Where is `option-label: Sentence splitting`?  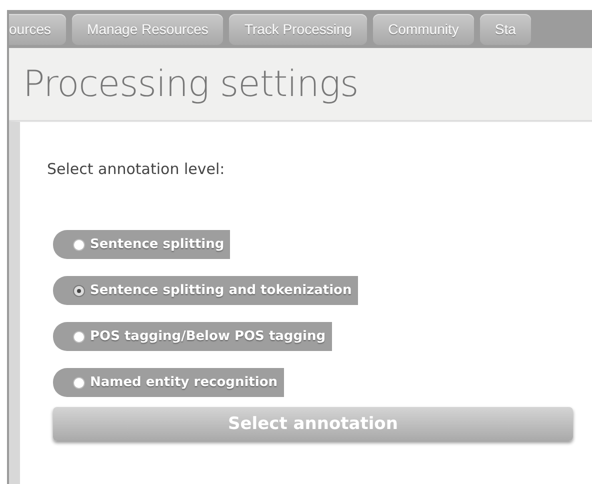 option-label: Sentence splitting is located at coordinates (157, 244).